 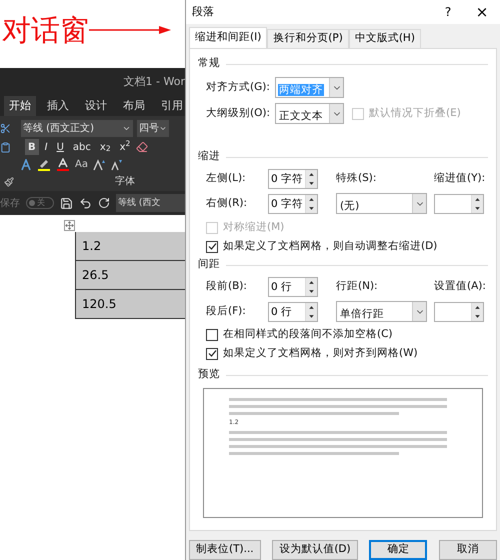 I want to click on clipboard-icon, so click(x=5, y=147).